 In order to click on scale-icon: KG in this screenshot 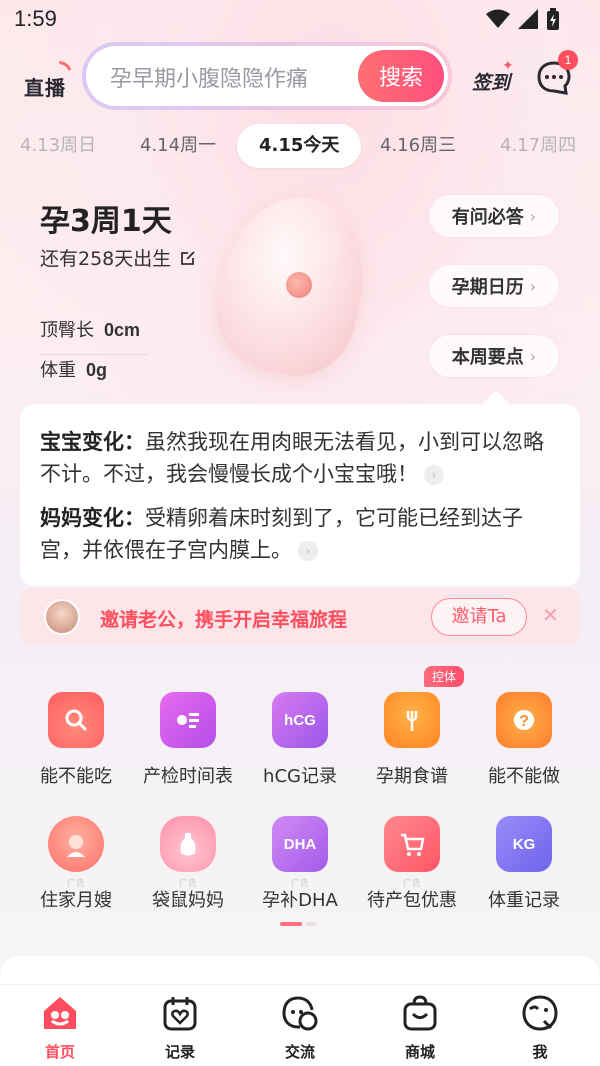, I will do `click(524, 844)`.